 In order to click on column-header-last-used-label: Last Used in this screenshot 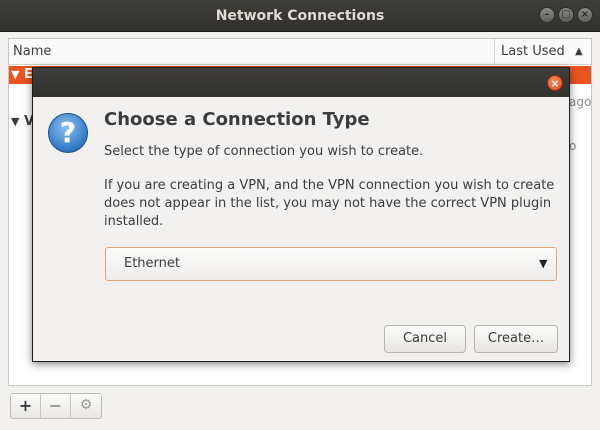, I will do `click(533, 51)`.